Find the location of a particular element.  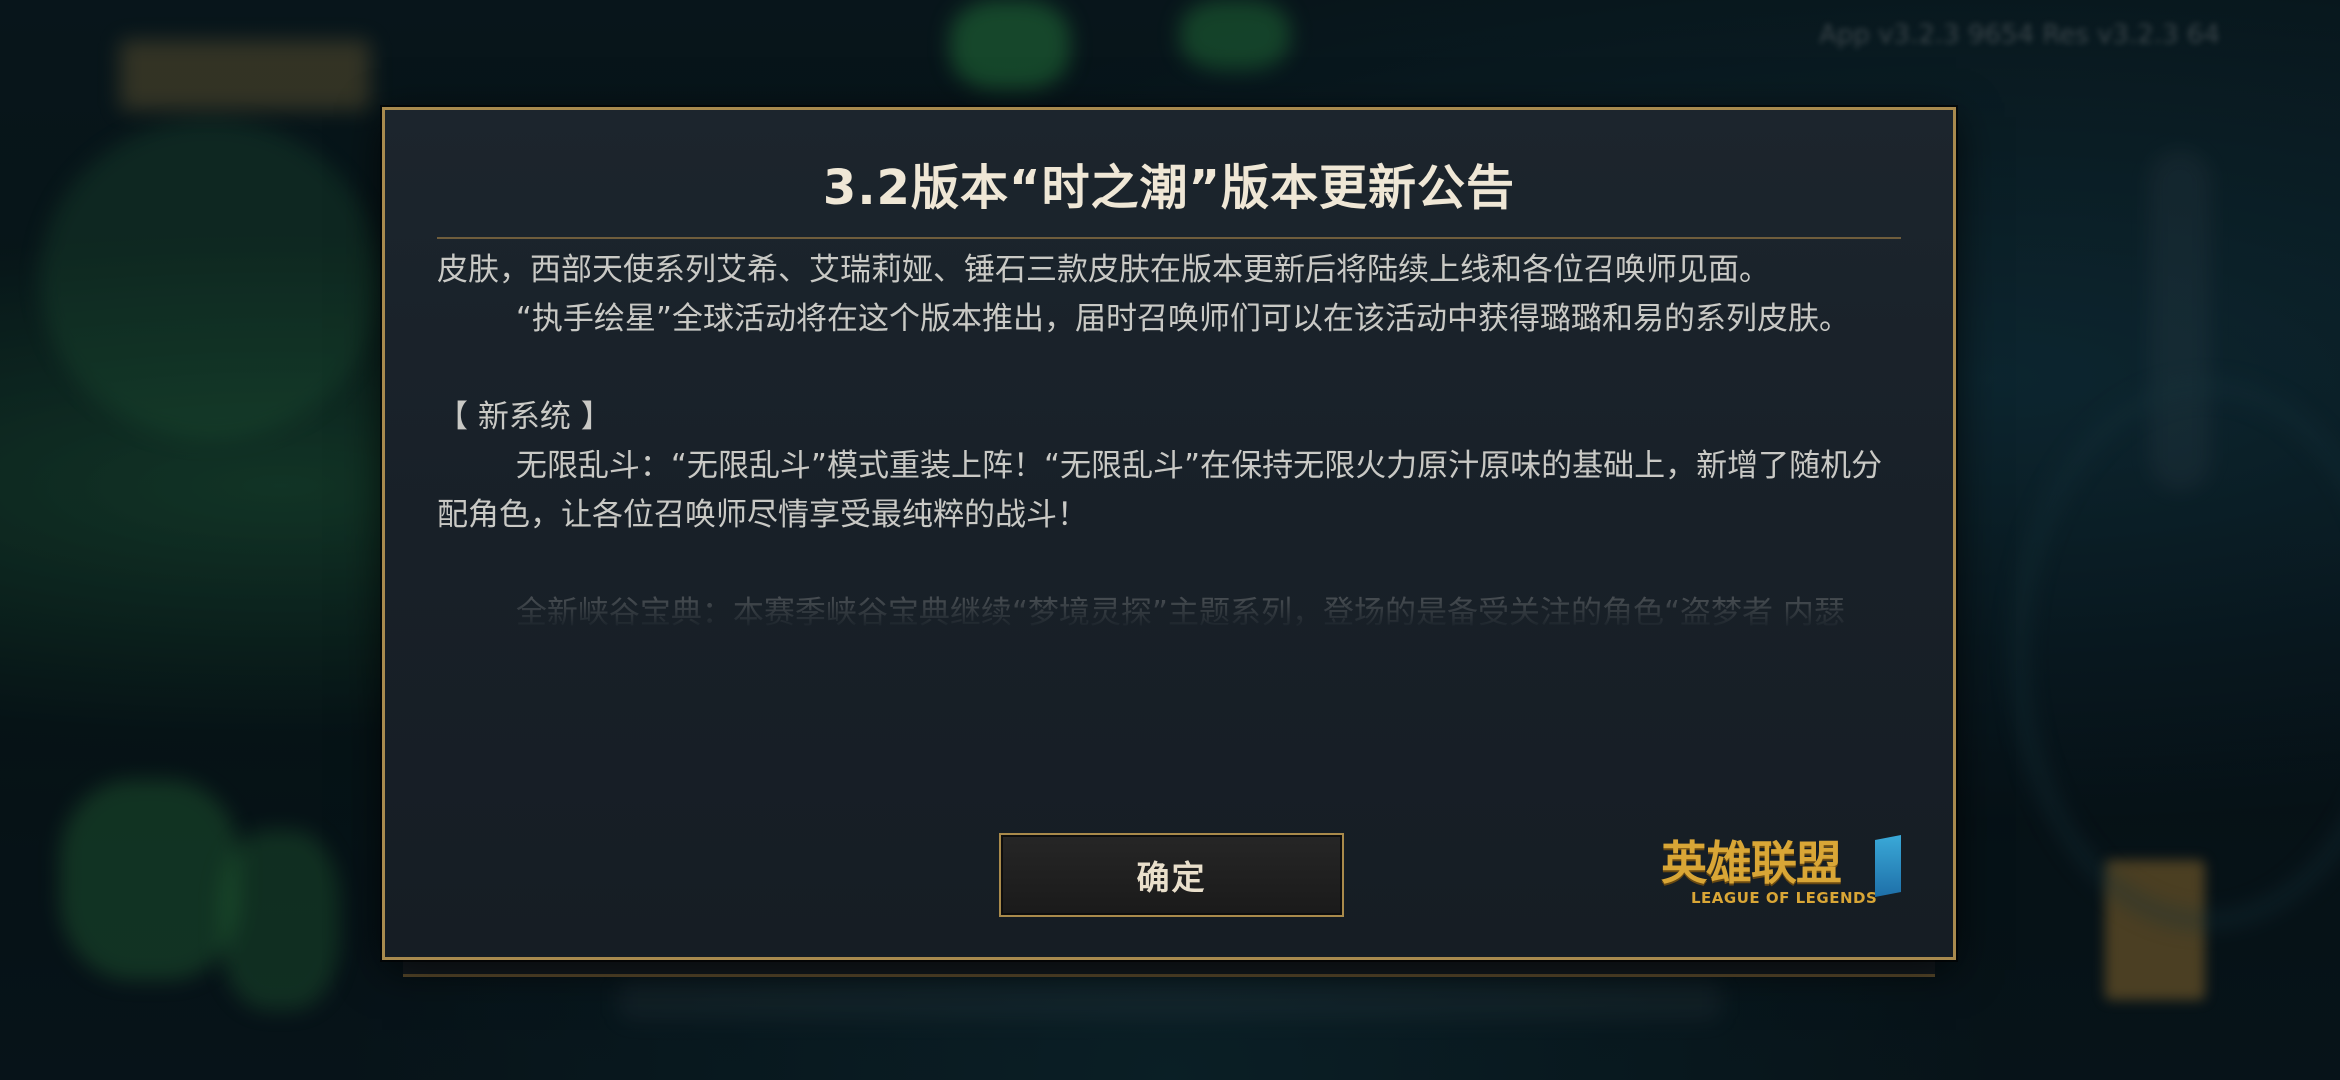

confirm-button: 确定 is located at coordinates (1171, 875).